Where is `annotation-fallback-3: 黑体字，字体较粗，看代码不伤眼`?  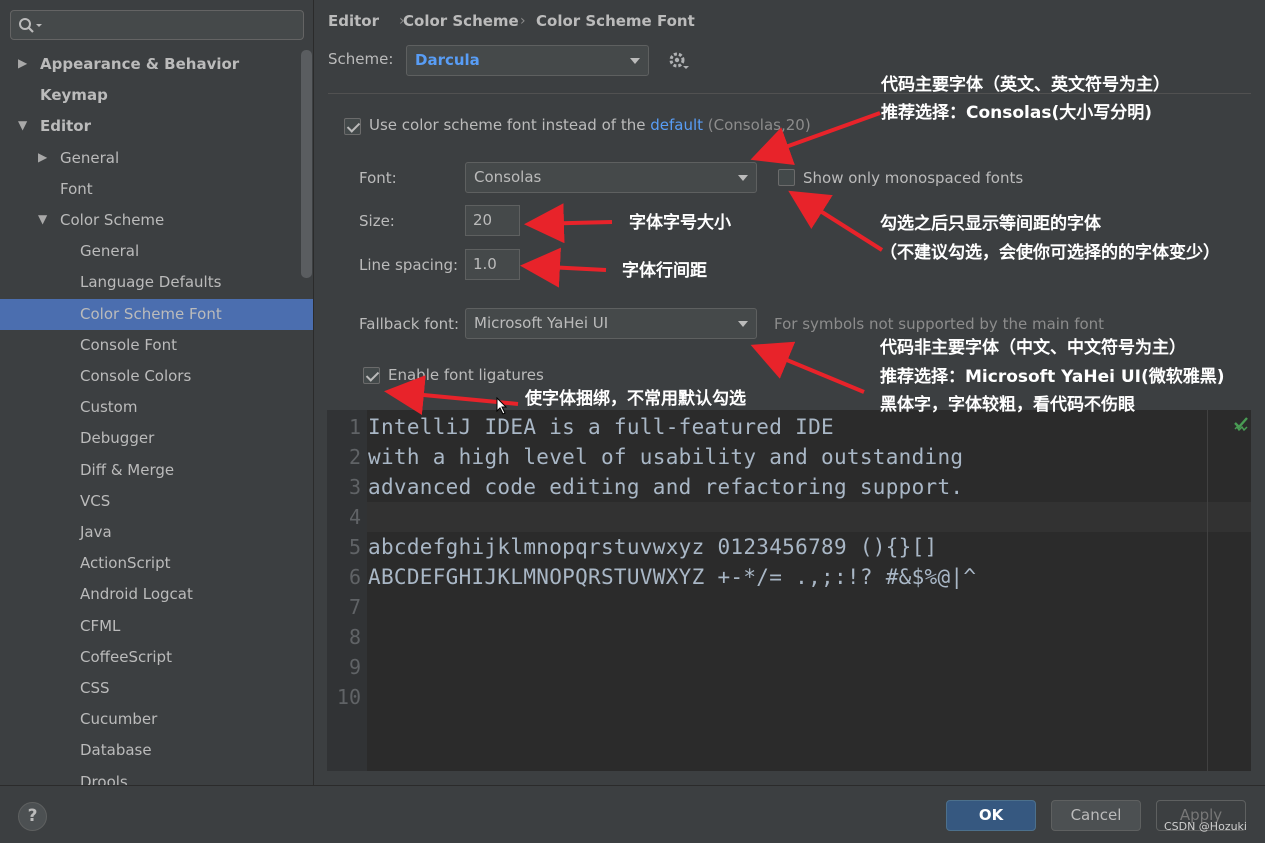
annotation-fallback-3: 黑体字，字体较粗，看代码不伤眼 is located at coordinates (1007, 405).